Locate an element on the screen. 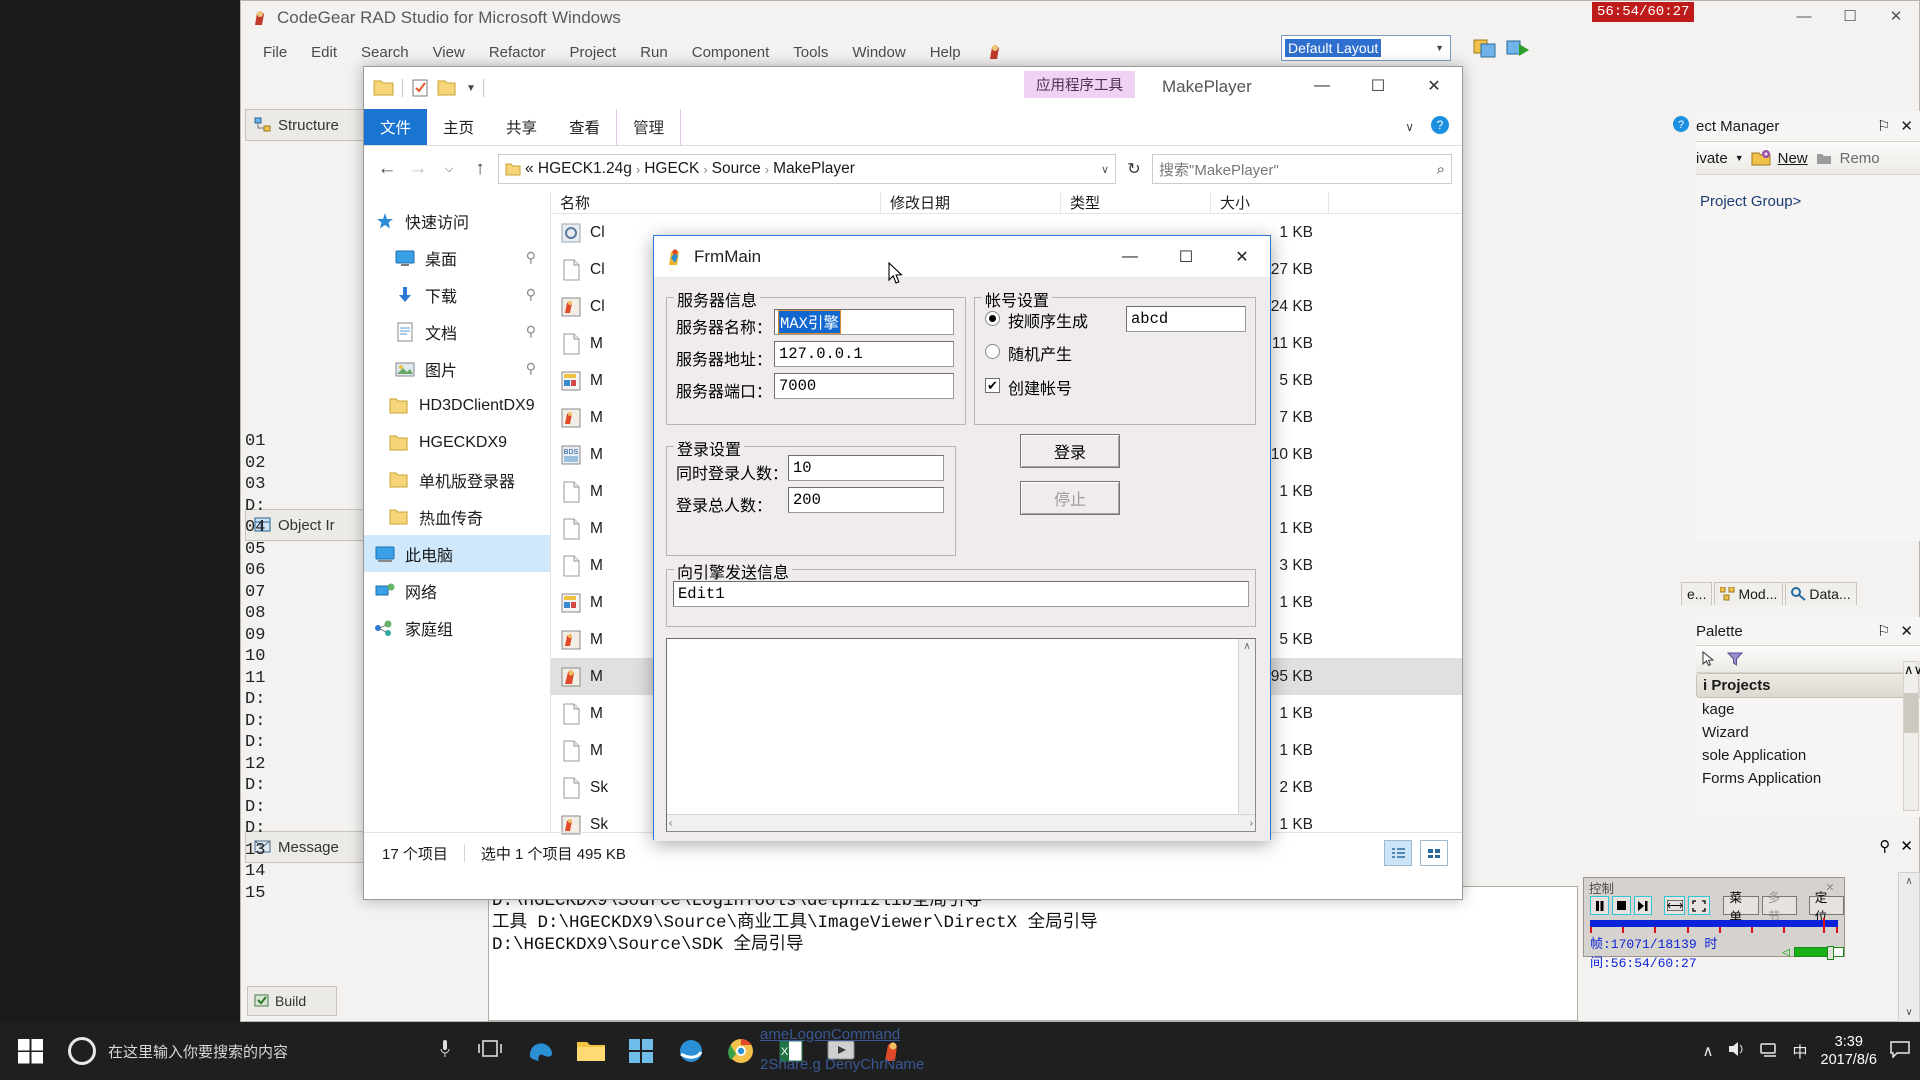  background-scrollbar: ∧ ∨ is located at coordinates (1909, 947).